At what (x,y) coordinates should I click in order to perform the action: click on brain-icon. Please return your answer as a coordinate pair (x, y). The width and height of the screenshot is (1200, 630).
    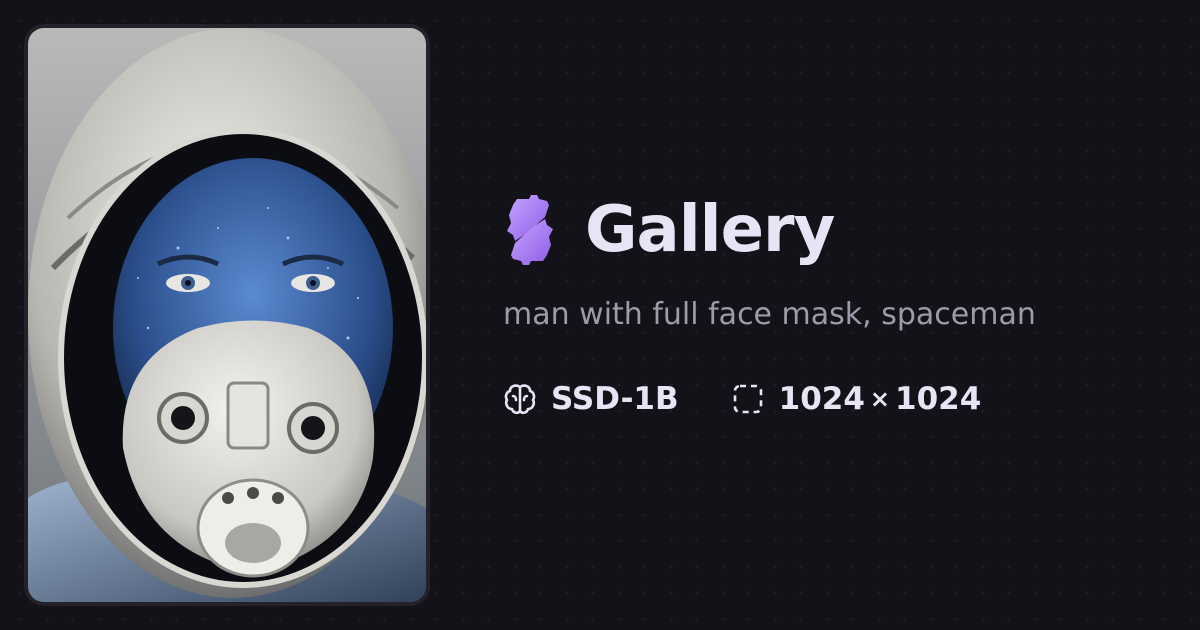
    Looking at the image, I should click on (520, 399).